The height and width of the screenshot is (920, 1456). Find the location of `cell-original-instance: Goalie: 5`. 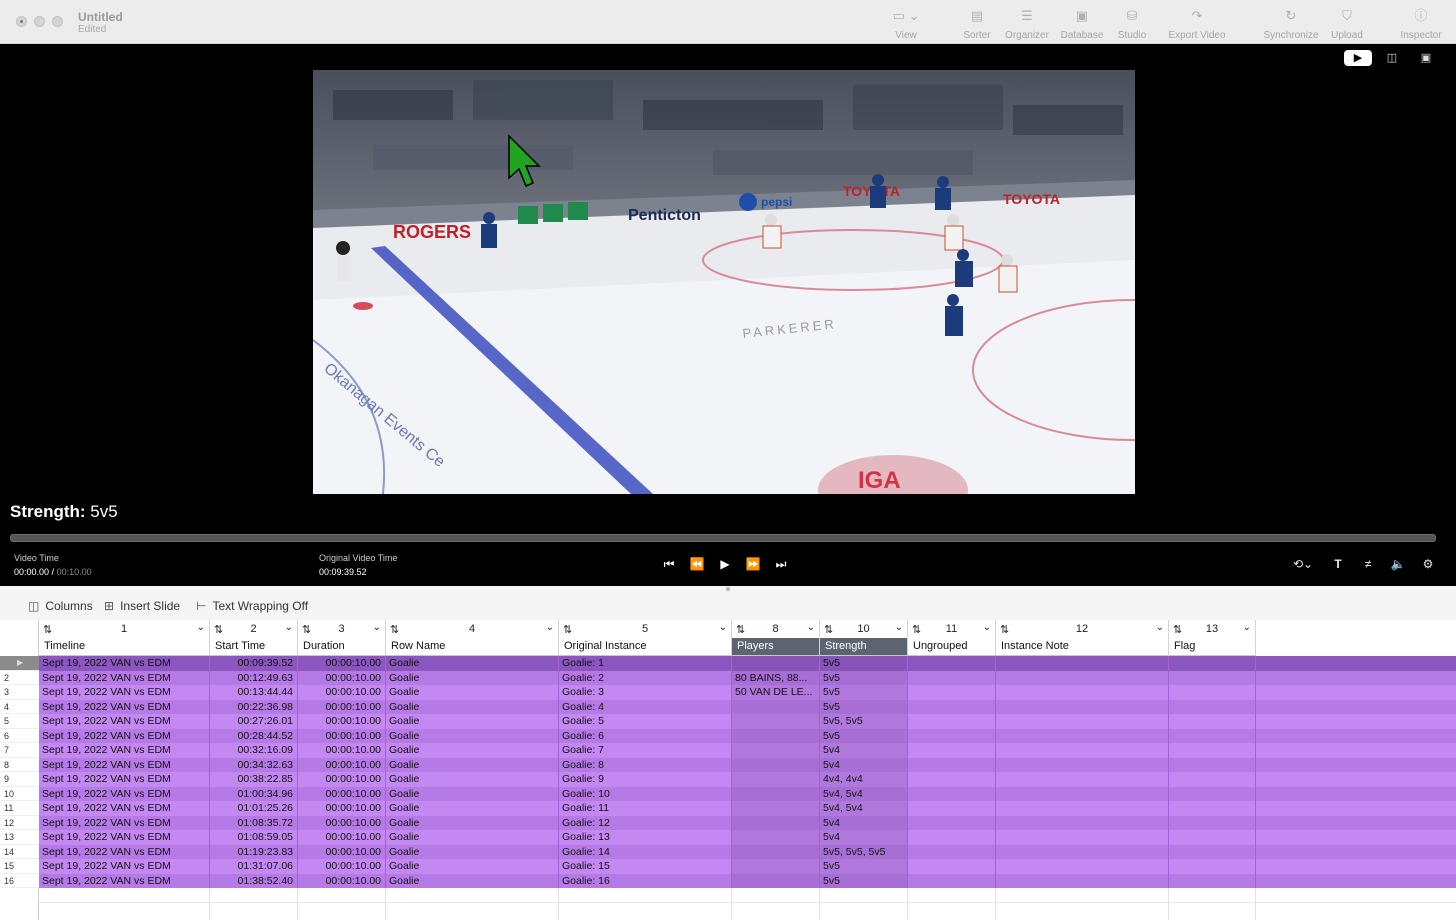

cell-original-instance: Goalie: 5 is located at coordinates (645, 721).